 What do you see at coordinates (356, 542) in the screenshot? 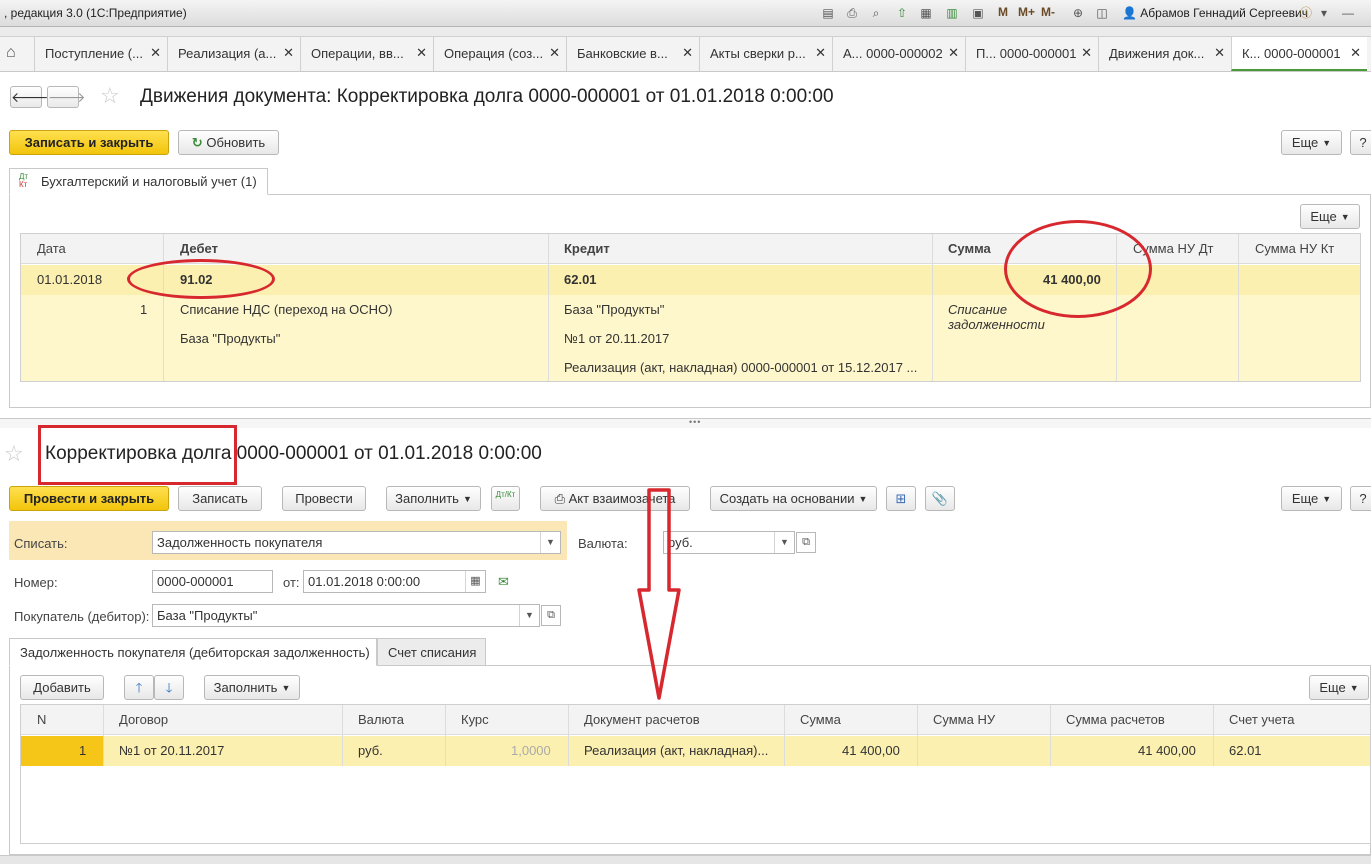
I see `write-off-select: Задолженность покупателя ▼` at bounding box center [356, 542].